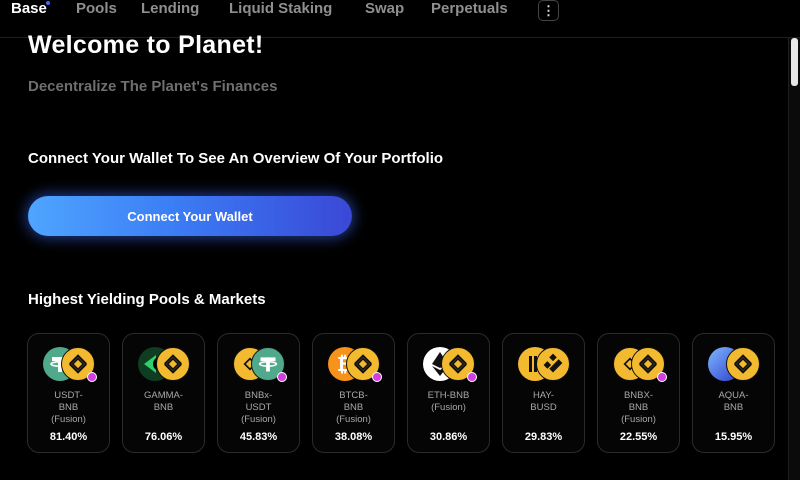 This screenshot has width=800, height=480. What do you see at coordinates (147, 299) in the screenshot?
I see `pools-section-heading: Highest Yielding Pools & Markets` at bounding box center [147, 299].